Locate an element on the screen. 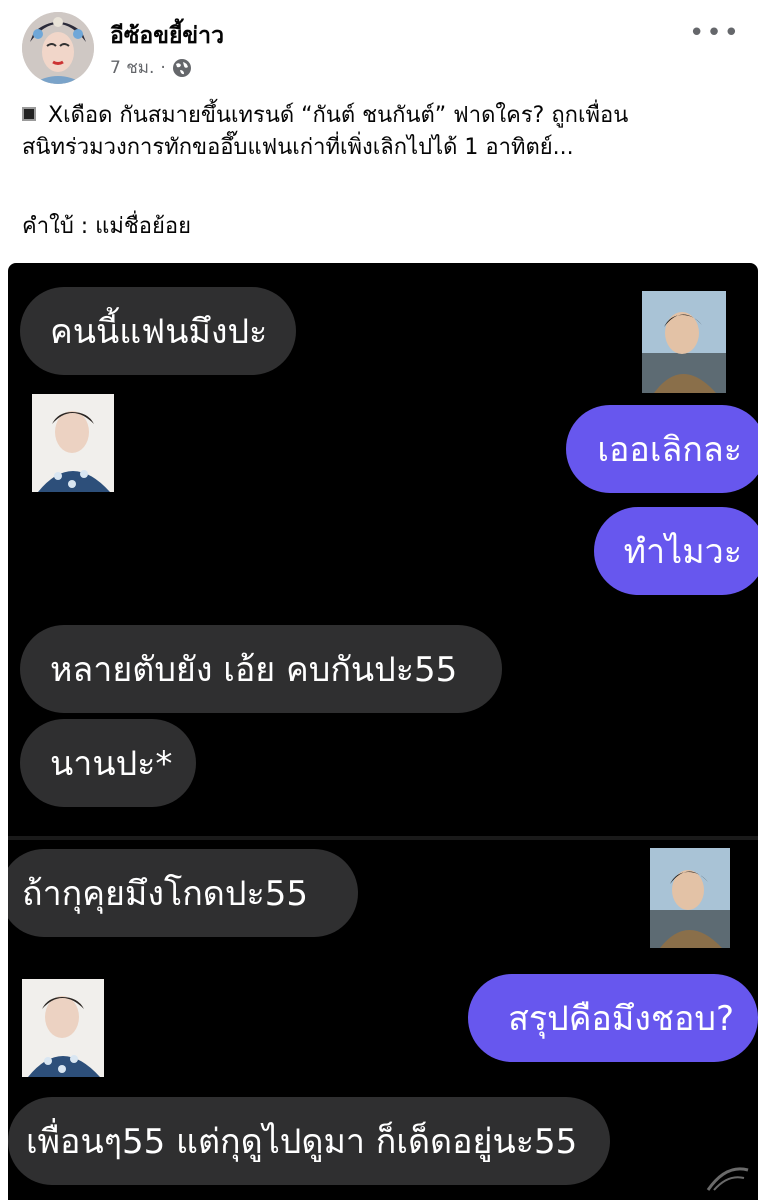  message-text: ถ้ากุคุยมึงโกดปะ55 is located at coordinates (165, 894).